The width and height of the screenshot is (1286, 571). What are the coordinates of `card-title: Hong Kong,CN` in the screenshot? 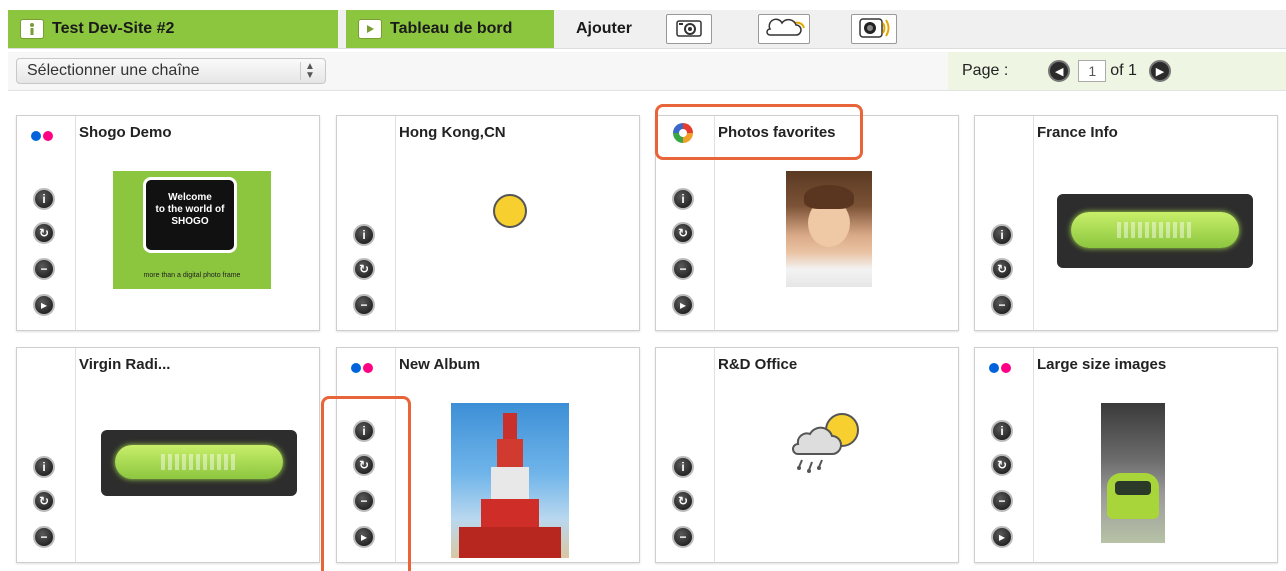 It's located at (452, 132).